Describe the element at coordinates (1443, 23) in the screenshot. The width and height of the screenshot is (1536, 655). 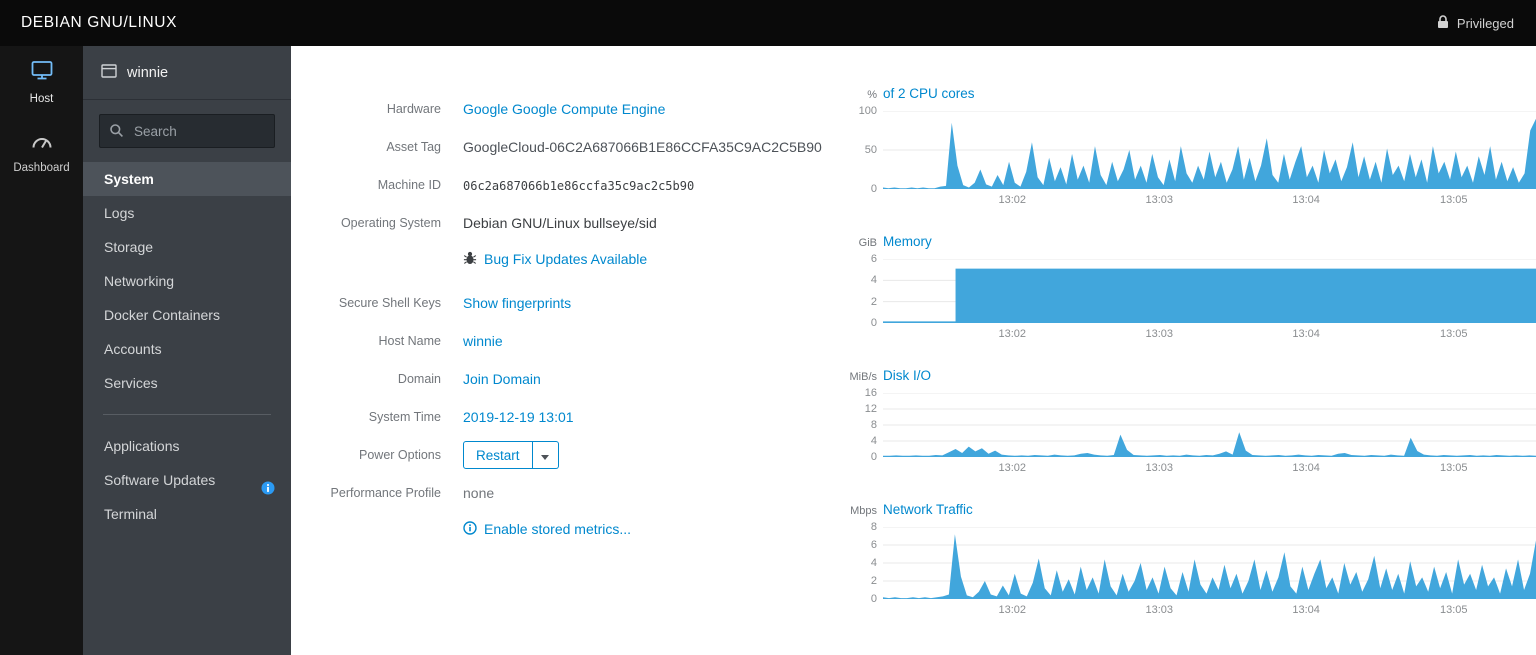
I see `lock-icon` at that location.